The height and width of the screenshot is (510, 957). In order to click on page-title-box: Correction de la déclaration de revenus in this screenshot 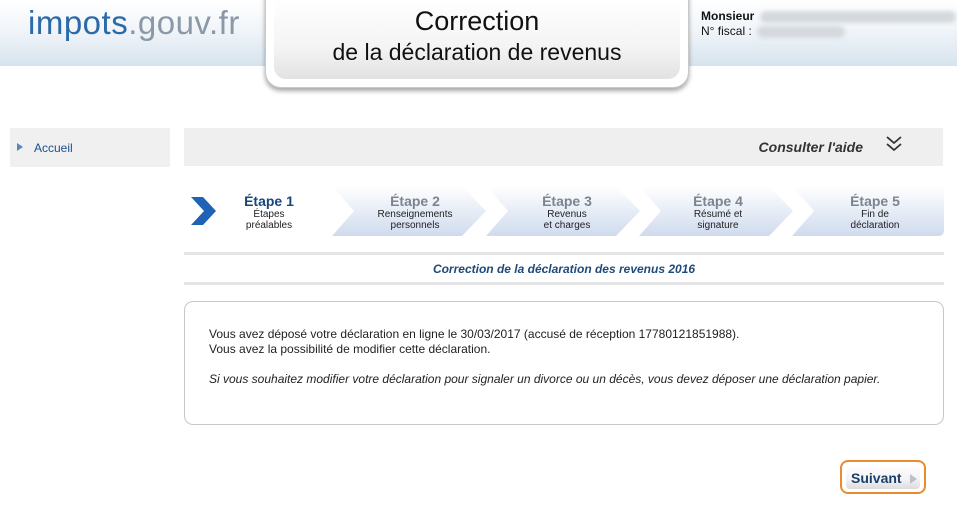, I will do `click(477, 44)`.